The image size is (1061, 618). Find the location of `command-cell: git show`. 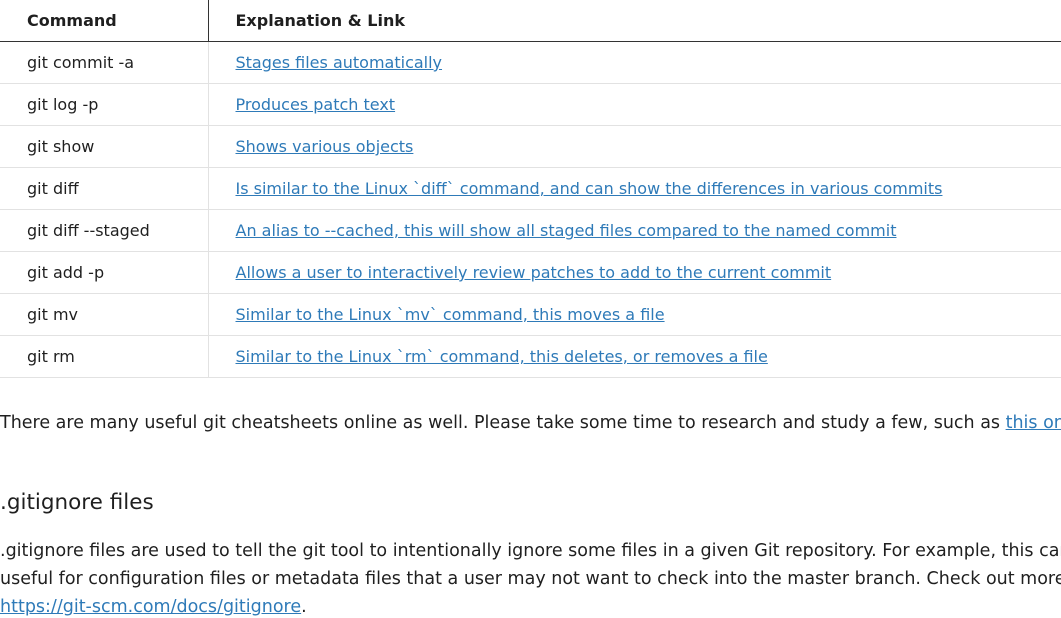

command-cell: git show is located at coordinates (104, 146).